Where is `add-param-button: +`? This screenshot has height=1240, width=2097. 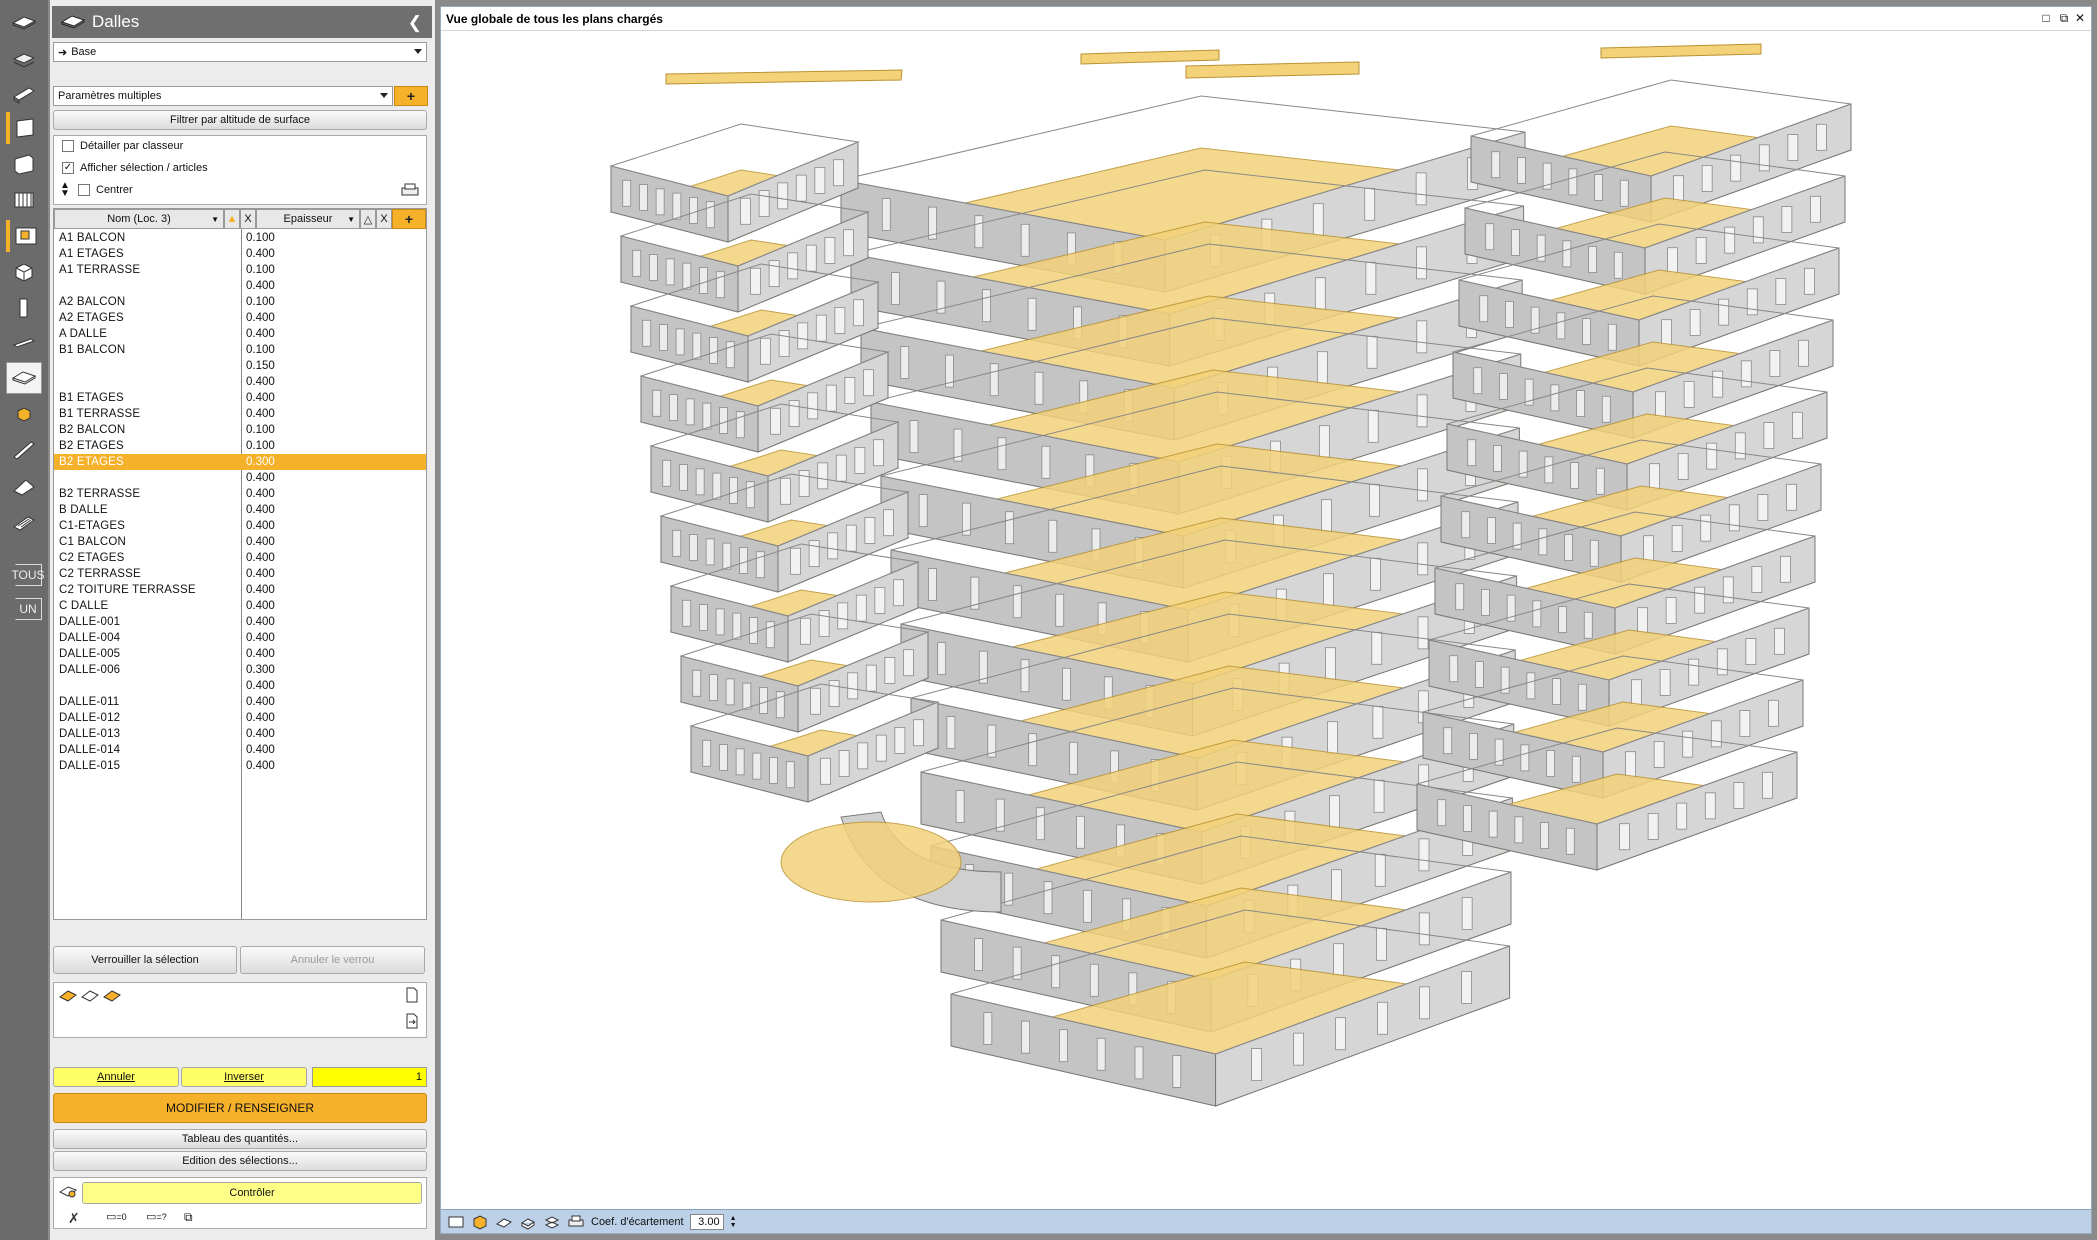
add-param-button: + is located at coordinates (411, 96).